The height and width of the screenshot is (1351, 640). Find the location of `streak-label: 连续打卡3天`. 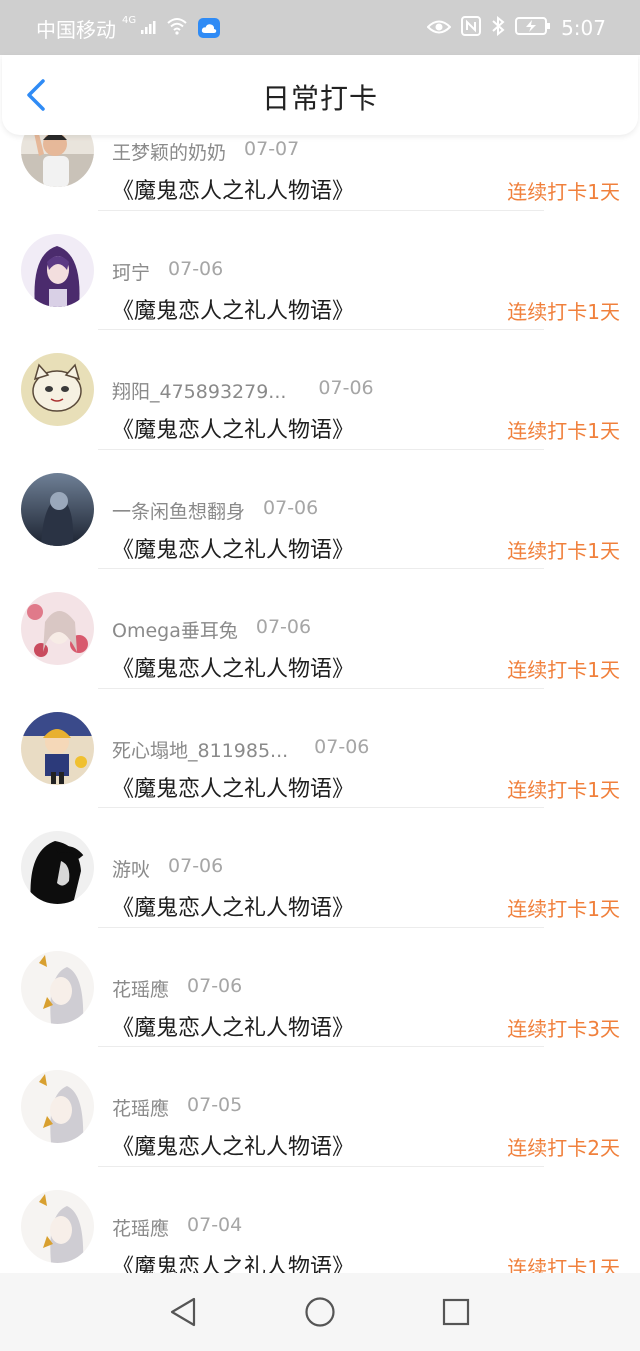

streak-label: 连续打卡3天 is located at coordinates (563, 1028).